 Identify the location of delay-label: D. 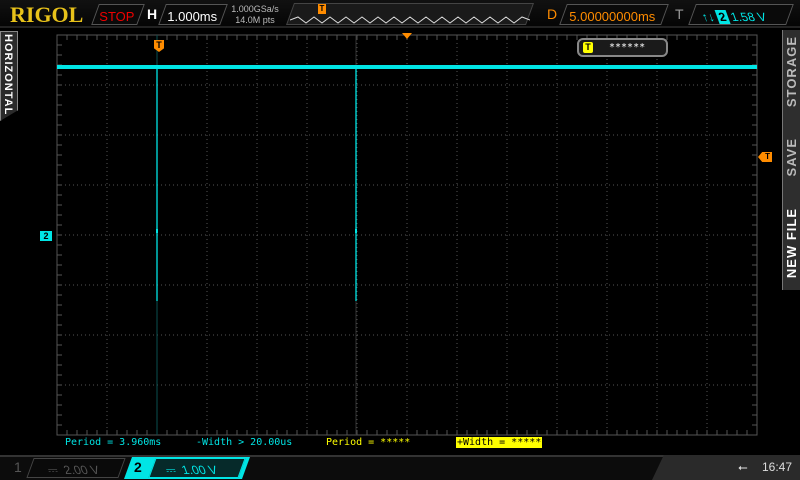
(552, 14).